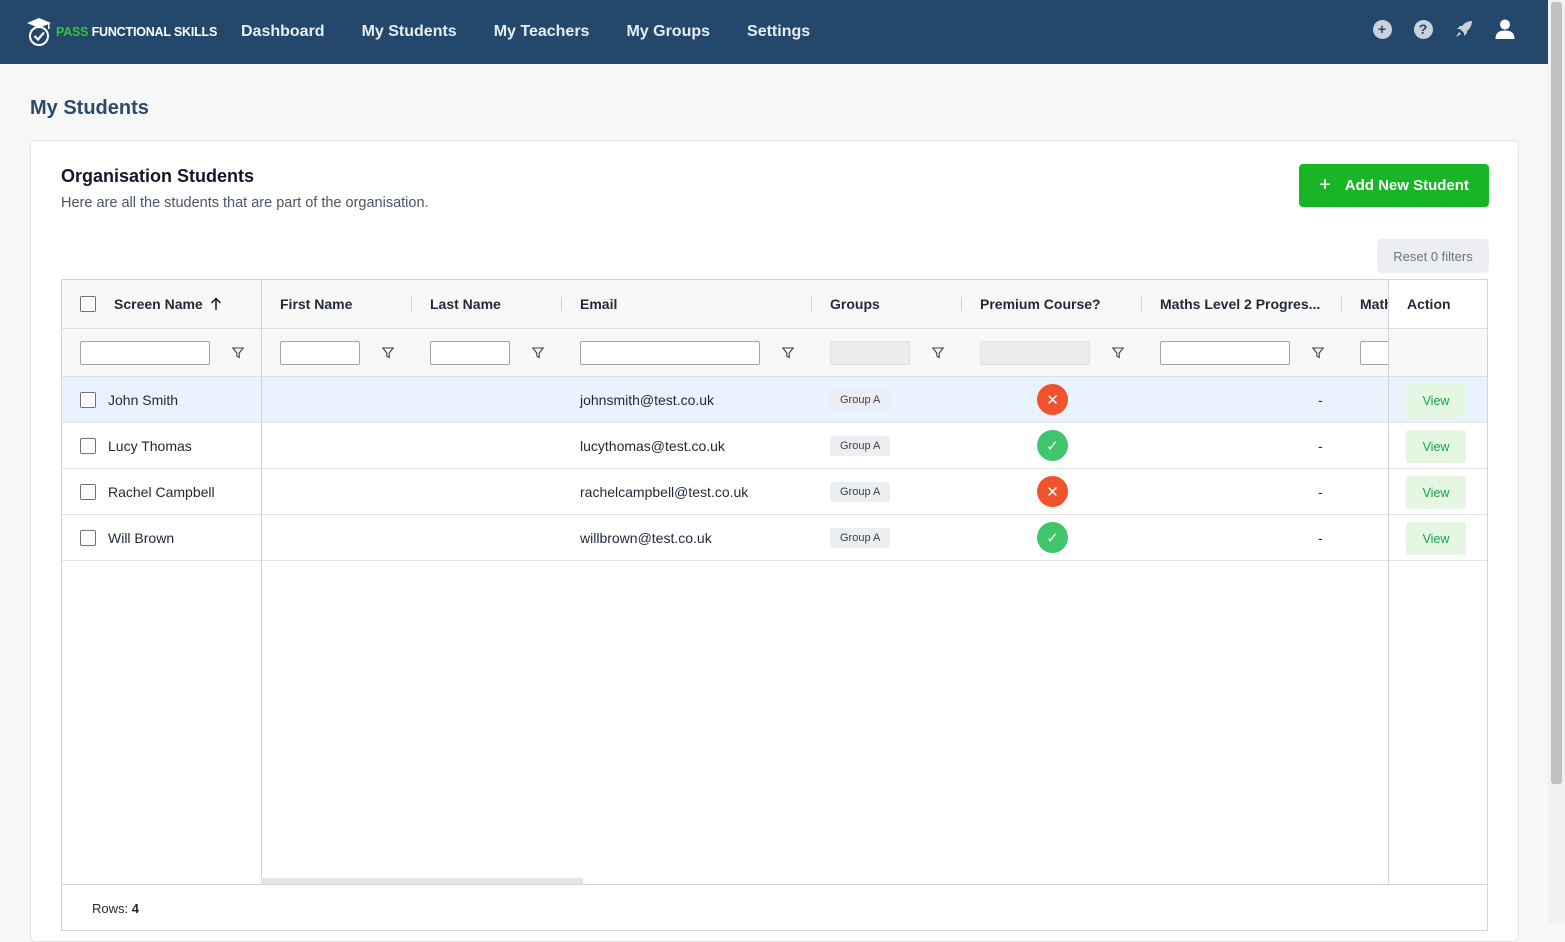  I want to click on help-circle-icon: ?, so click(1423, 29).